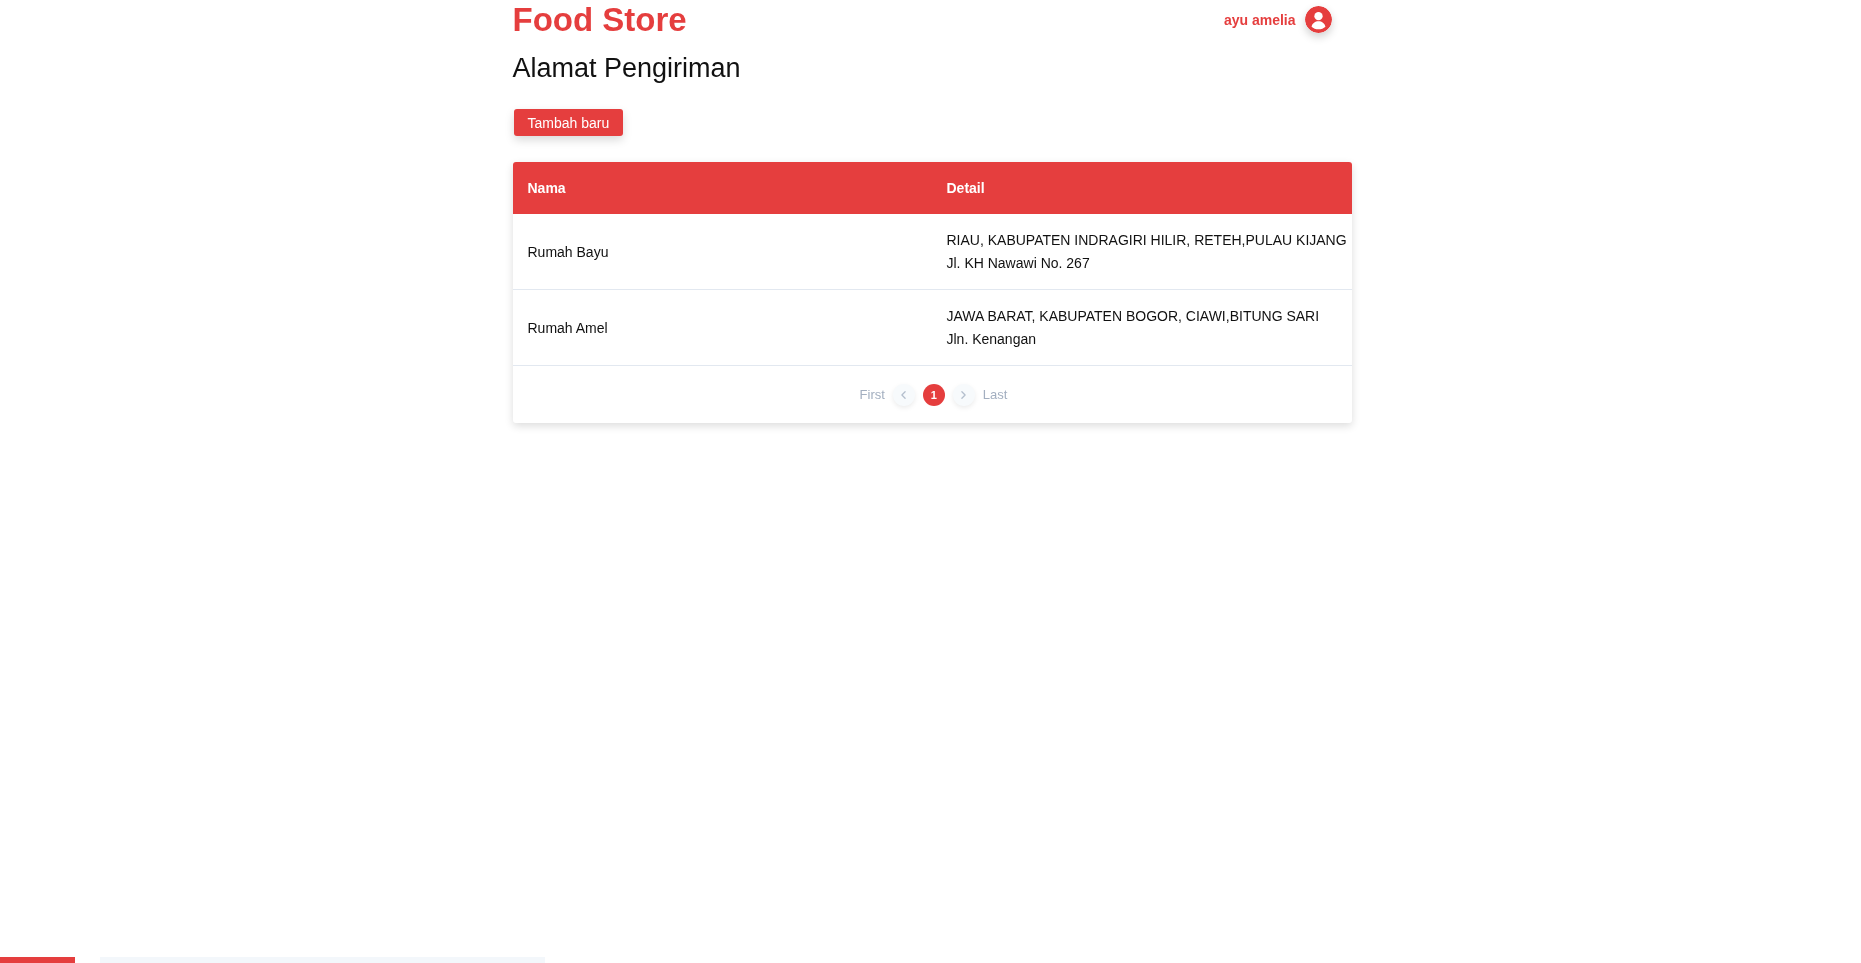 The width and height of the screenshot is (1861, 963). What do you see at coordinates (904, 394) in the screenshot?
I see `chevron-left-icon` at bounding box center [904, 394].